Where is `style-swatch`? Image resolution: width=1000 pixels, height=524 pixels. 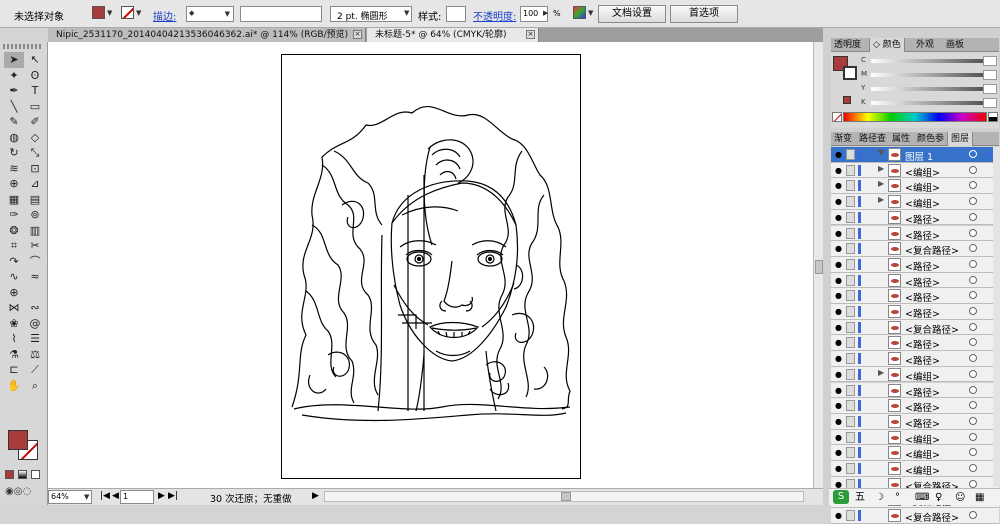 style-swatch is located at coordinates (456, 14).